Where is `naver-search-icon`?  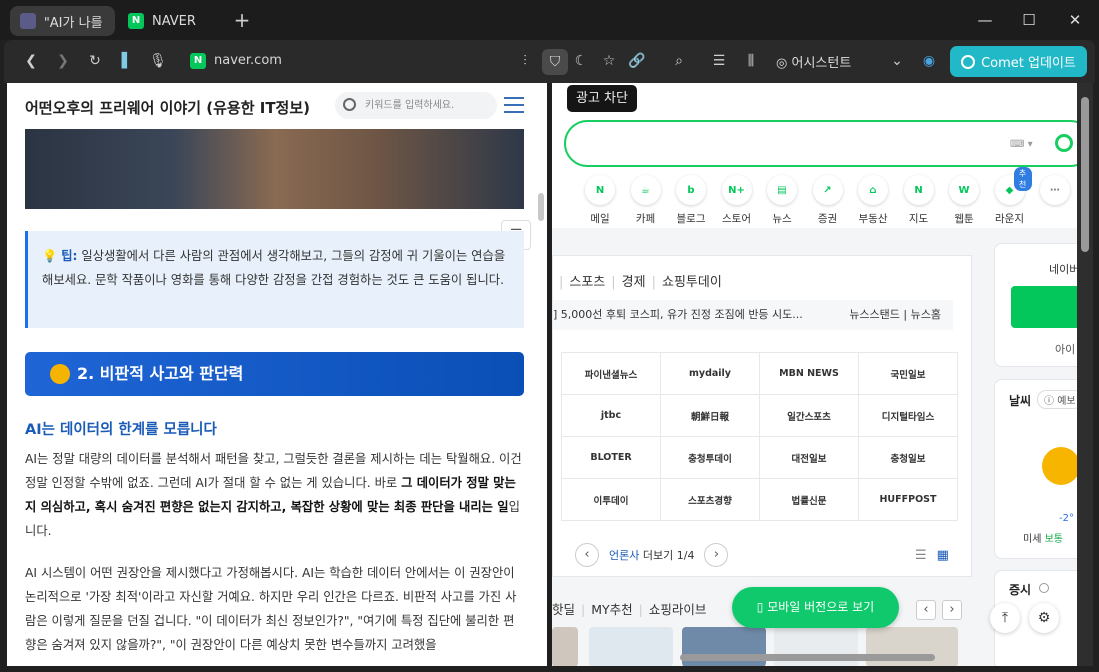 naver-search-icon is located at coordinates (1064, 143).